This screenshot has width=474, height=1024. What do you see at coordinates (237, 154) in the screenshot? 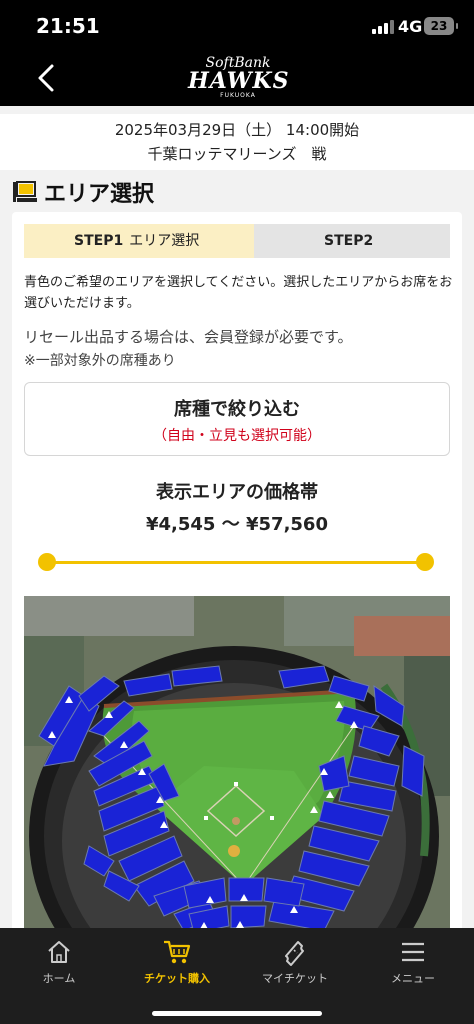
I see `game-opponent: 千葉ロッテマリーンズ 戦` at bounding box center [237, 154].